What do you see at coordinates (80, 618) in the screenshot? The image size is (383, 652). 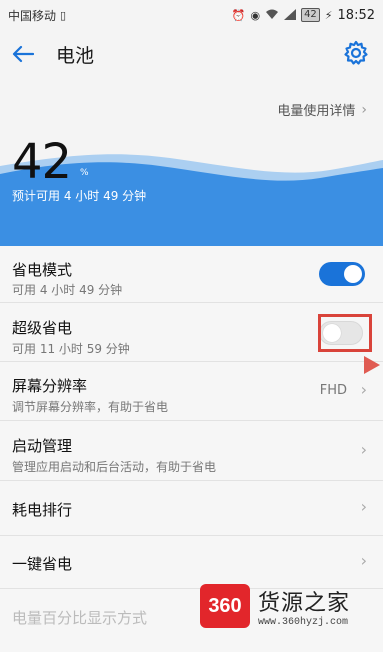 I see `row-title: 电量百分比显示方式` at bounding box center [80, 618].